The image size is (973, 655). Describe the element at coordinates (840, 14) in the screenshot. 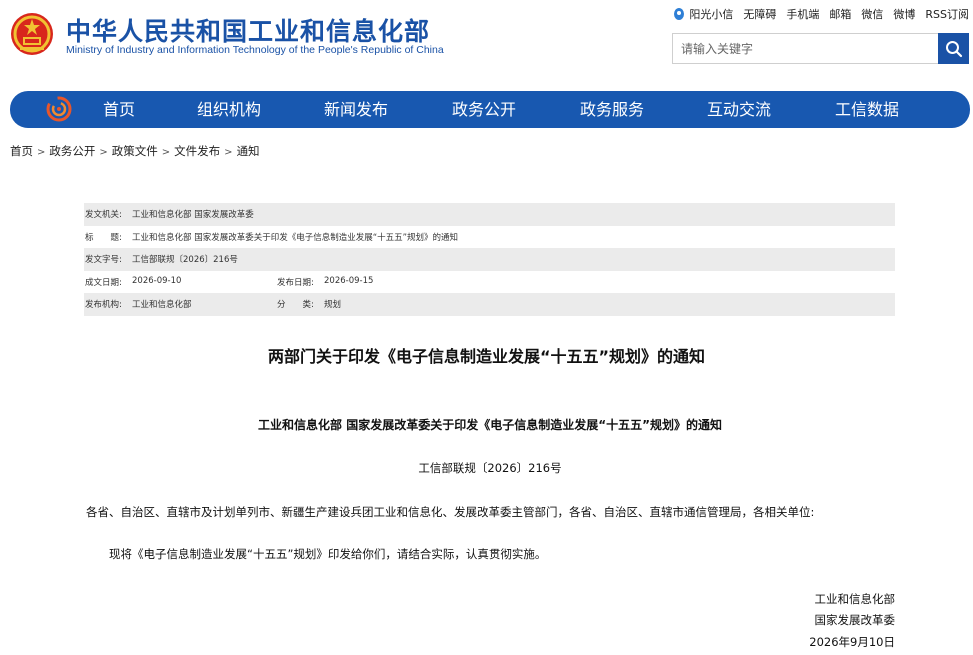

I see `top-link-mail: 邮箱` at that location.